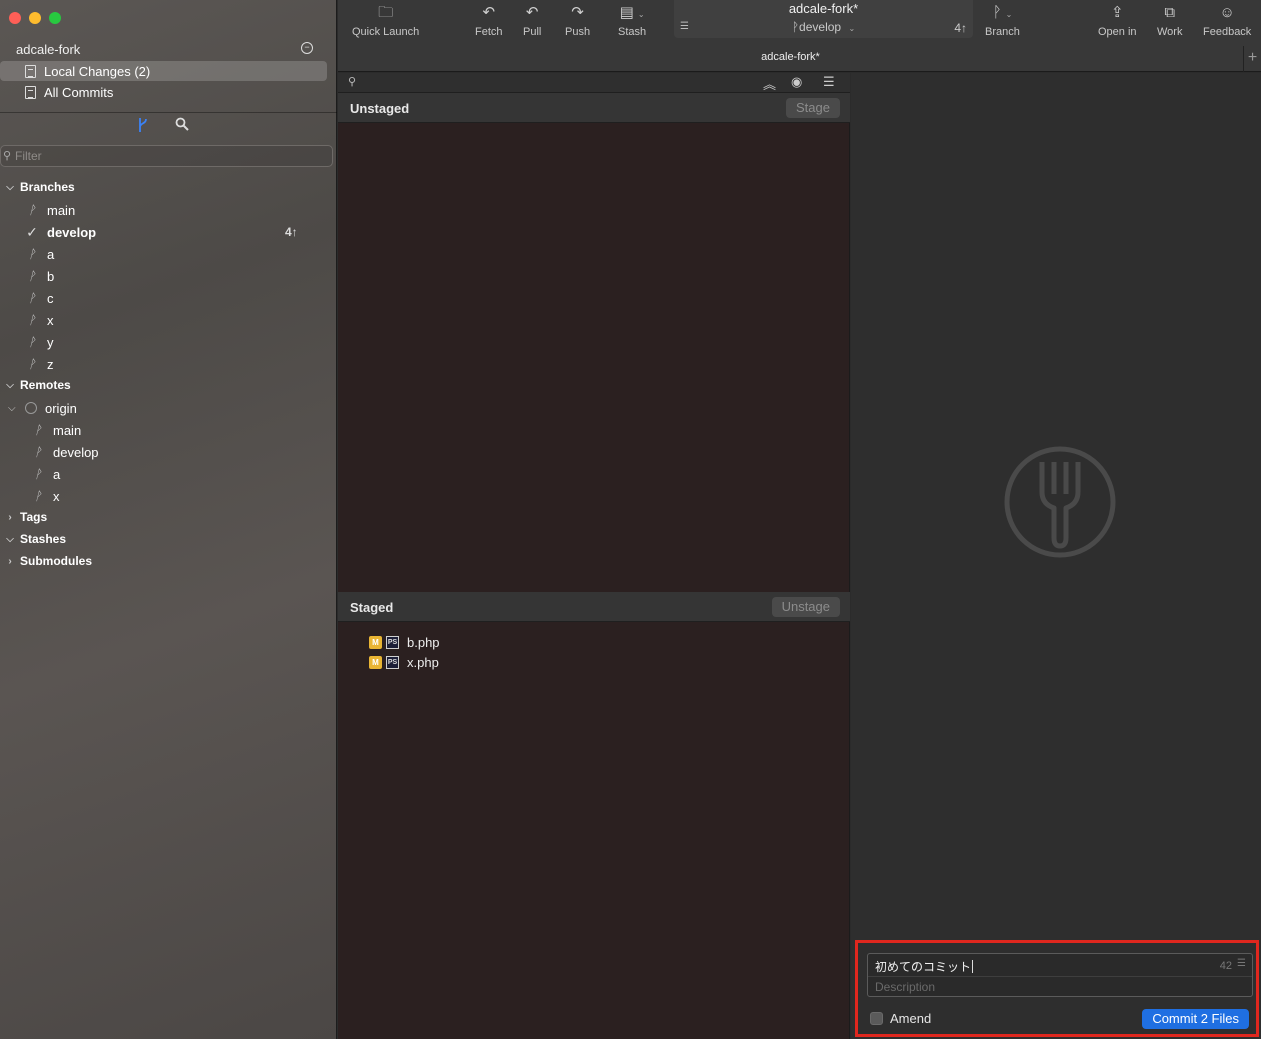  Describe the element at coordinates (876, 1018) in the screenshot. I see `checkbox-icon` at that location.